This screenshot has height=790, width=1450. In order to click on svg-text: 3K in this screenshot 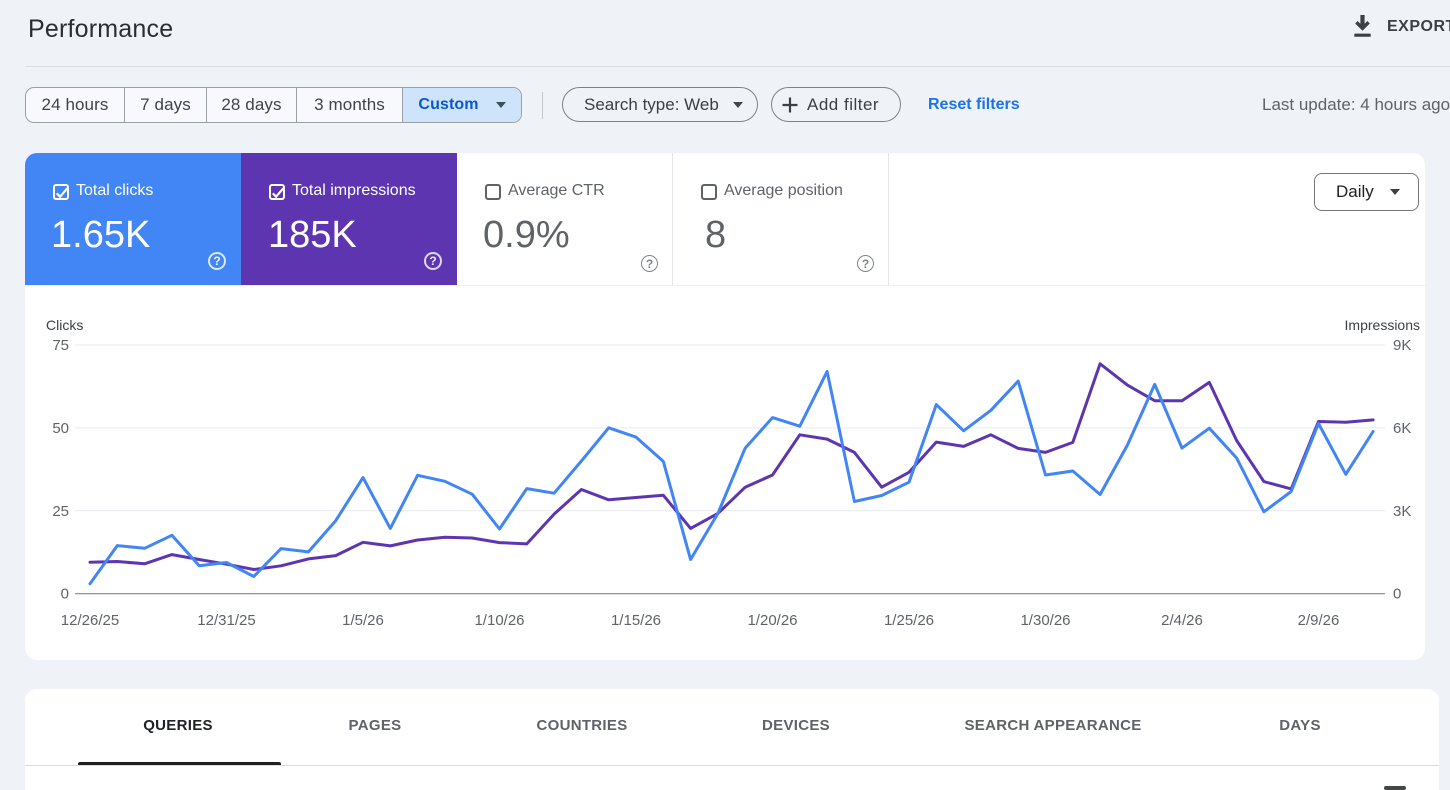, I will do `click(1402, 511)`.